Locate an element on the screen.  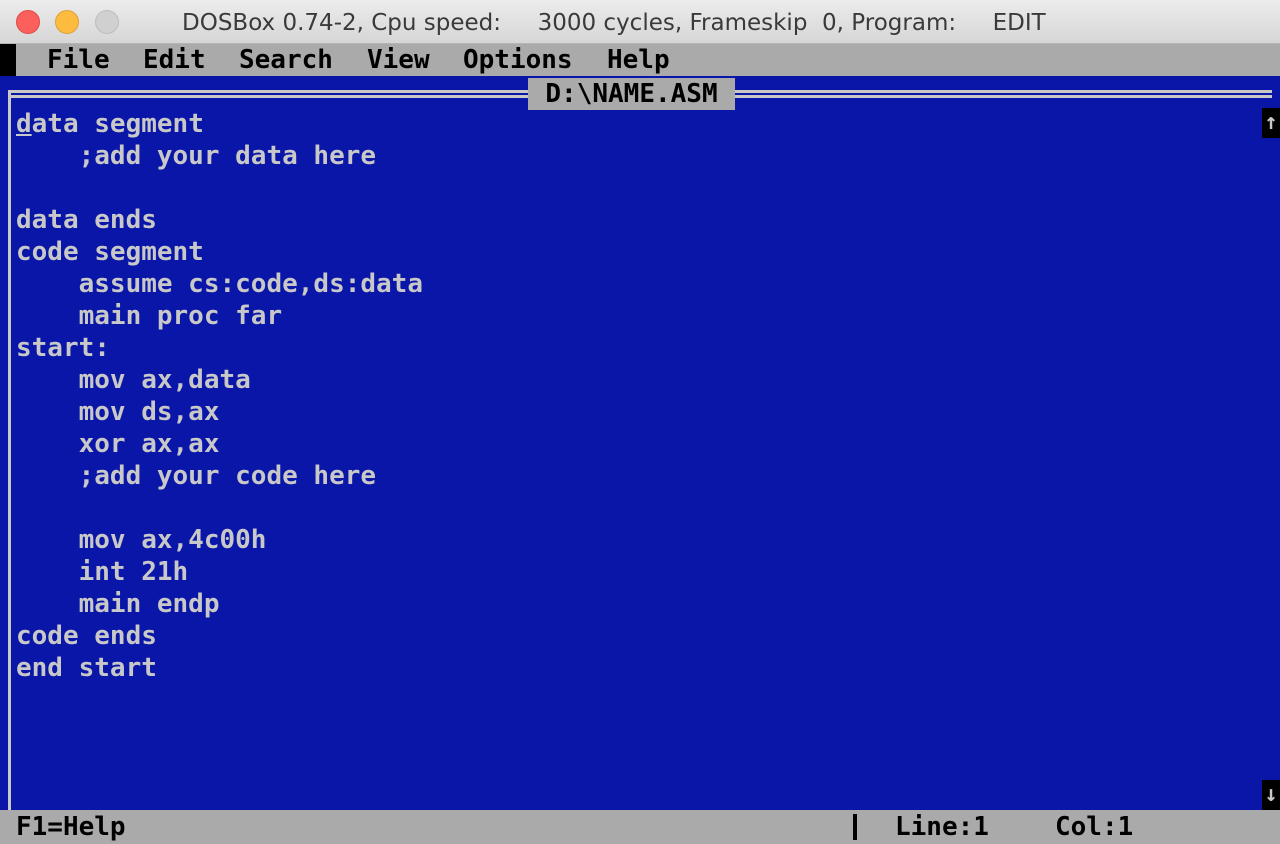
code-line: end start is located at coordinates (86, 668).